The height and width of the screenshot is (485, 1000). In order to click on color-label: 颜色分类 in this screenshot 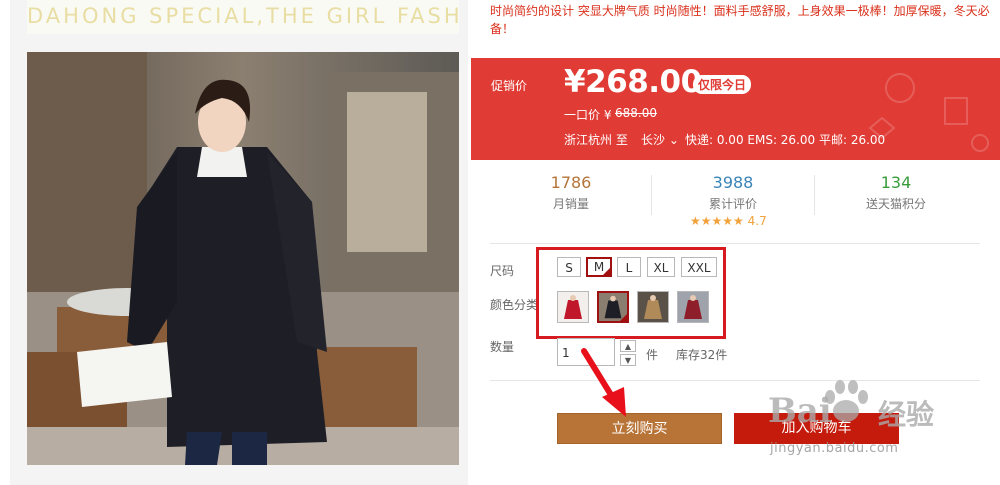, I will do `click(514, 305)`.